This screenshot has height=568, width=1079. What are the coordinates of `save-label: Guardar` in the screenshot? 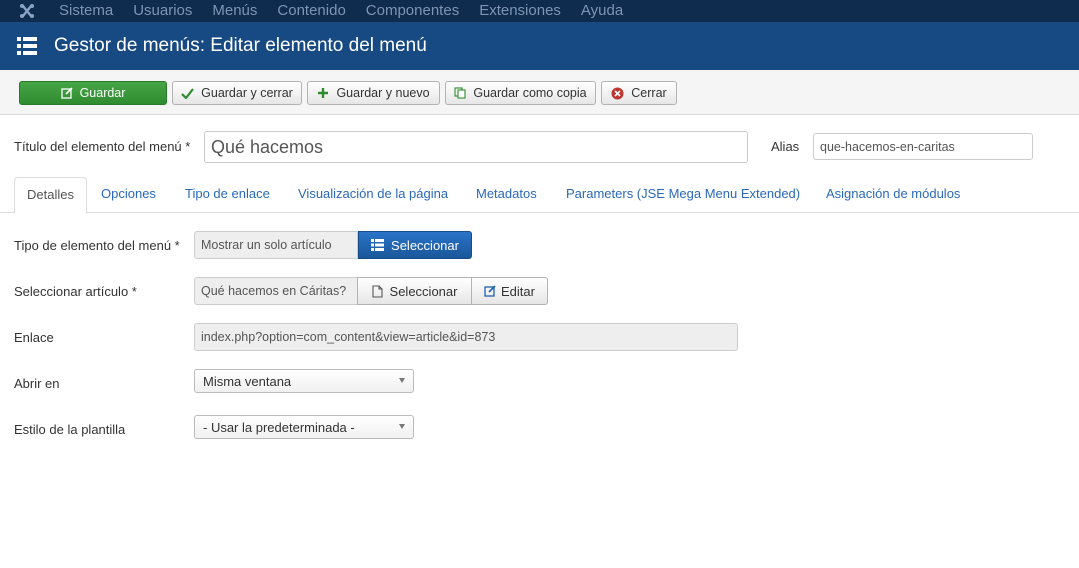 It's located at (102, 93).